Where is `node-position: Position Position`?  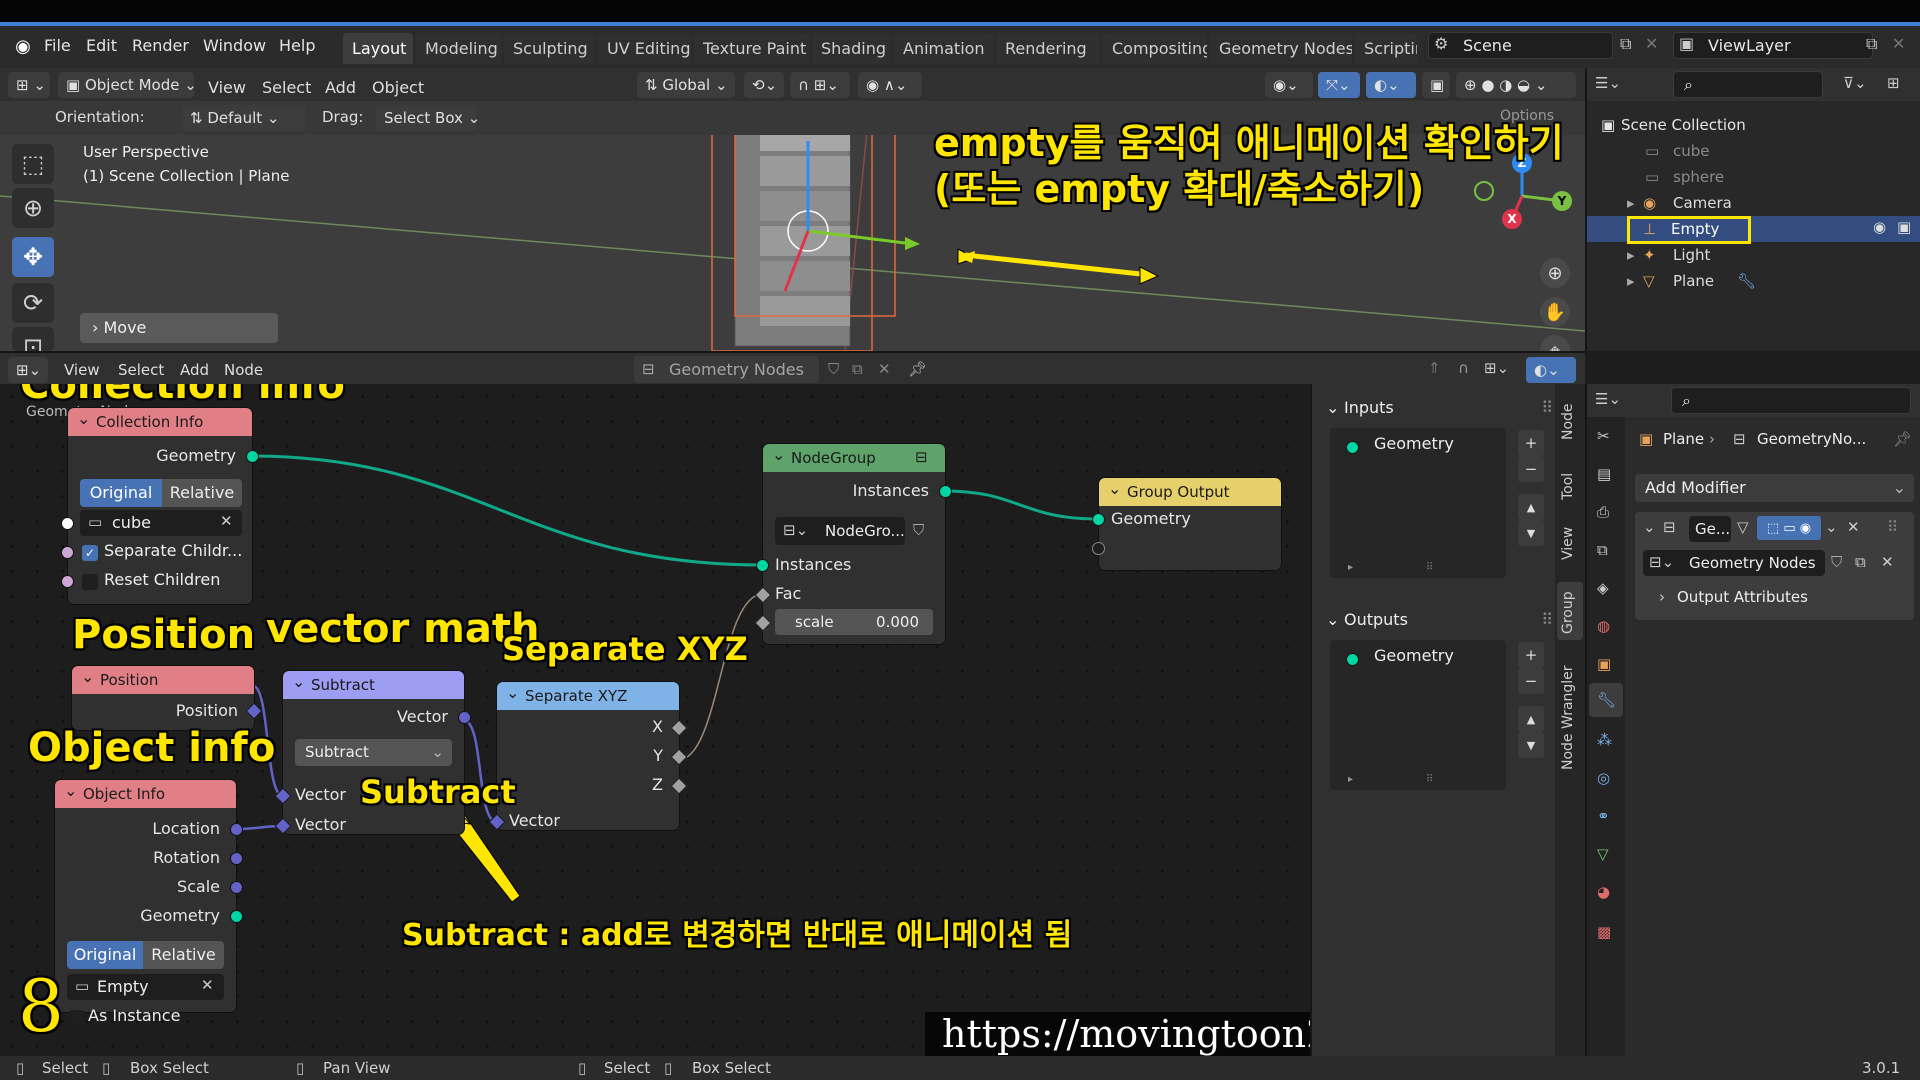 node-position: Position Position is located at coordinates (167, 696).